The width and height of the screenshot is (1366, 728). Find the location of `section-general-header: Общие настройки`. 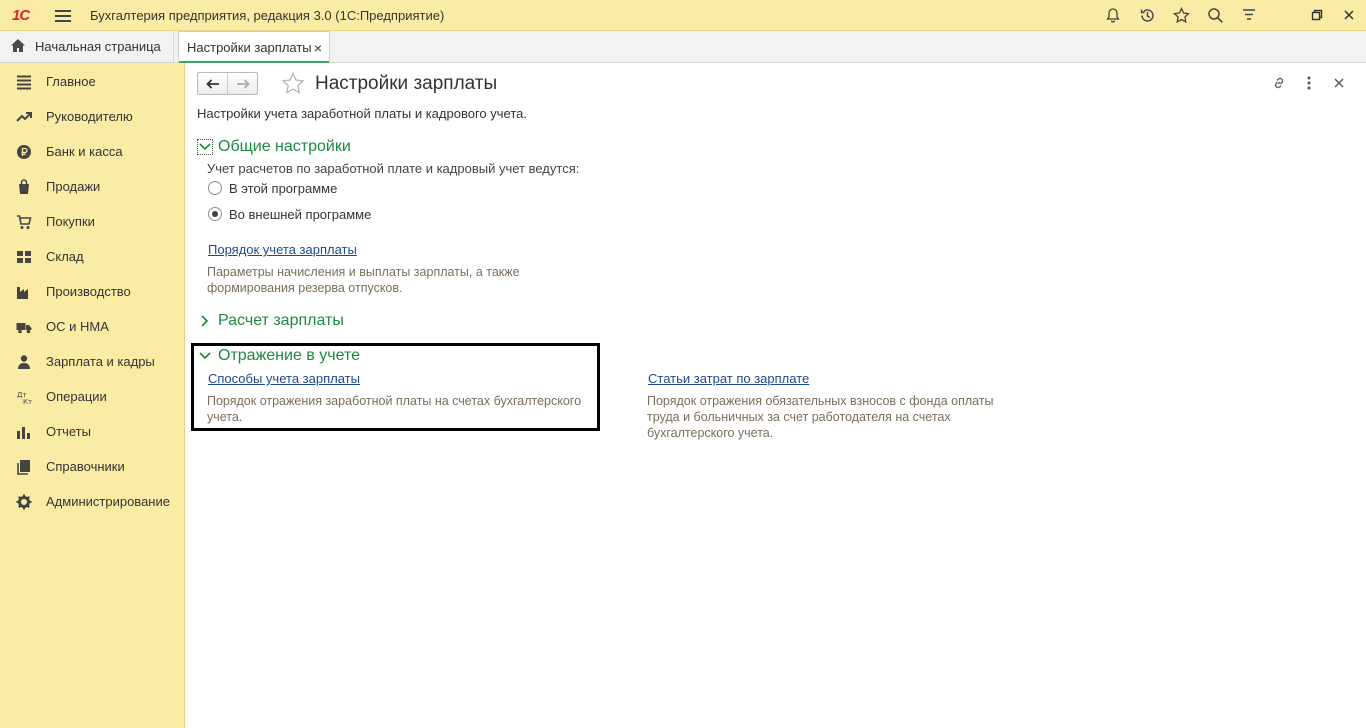

section-general-header: Общие настройки is located at coordinates (274, 147).